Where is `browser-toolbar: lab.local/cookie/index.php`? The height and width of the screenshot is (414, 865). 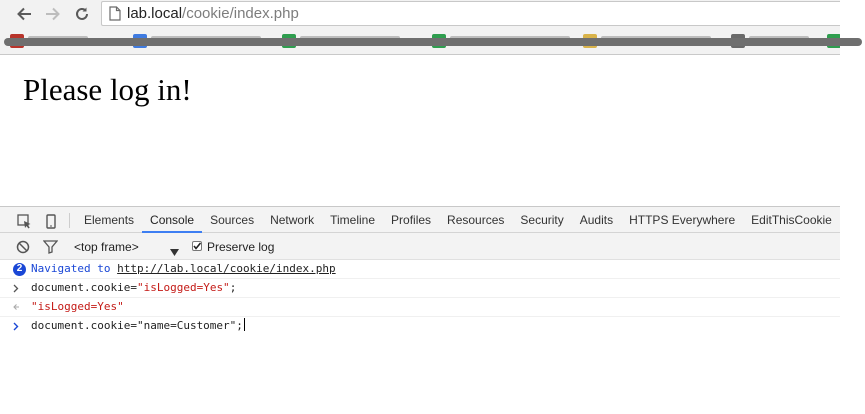 browser-toolbar: lab.local/cookie/index.php is located at coordinates (420, 14).